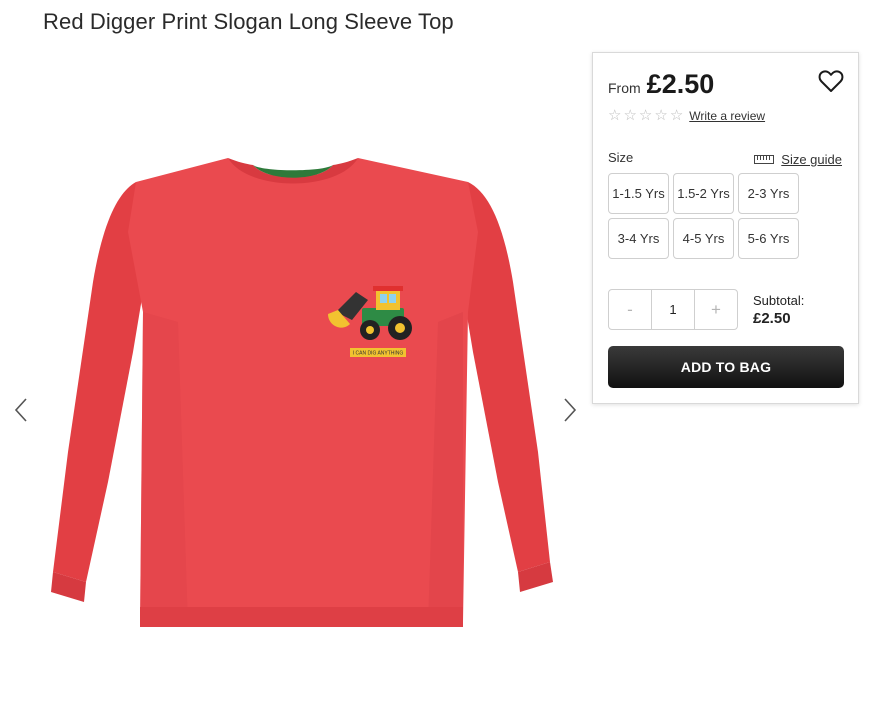  Describe the element at coordinates (768, 238) in the screenshot. I see `size-option: 5-6 Yrs` at that location.